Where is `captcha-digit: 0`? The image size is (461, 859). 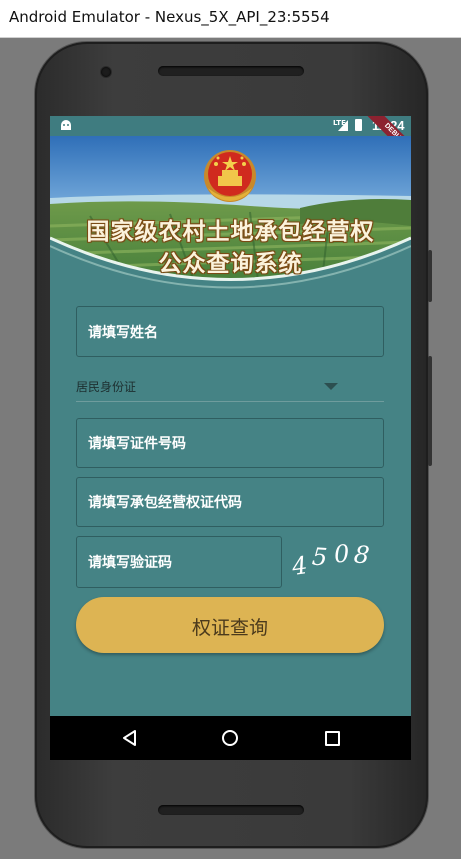 captcha-digit: 0 is located at coordinates (342, 554).